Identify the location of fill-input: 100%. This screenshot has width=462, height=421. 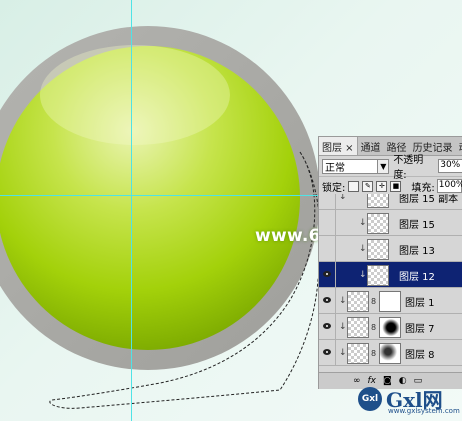
(449, 186).